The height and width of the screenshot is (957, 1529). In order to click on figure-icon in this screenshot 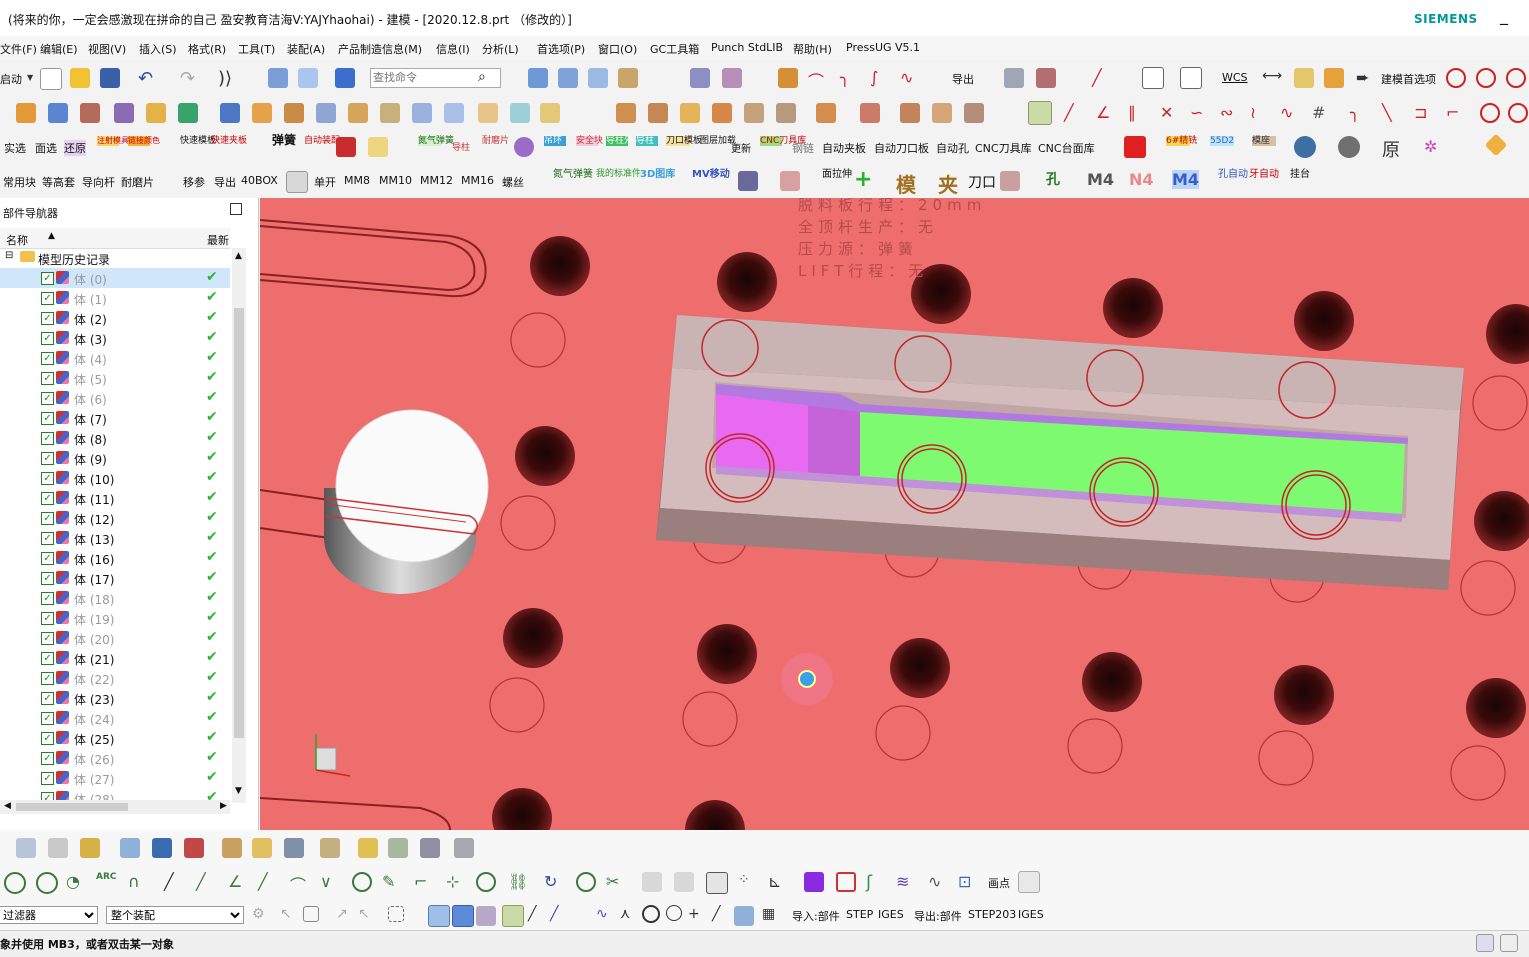, I will do `click(790, 181)`.